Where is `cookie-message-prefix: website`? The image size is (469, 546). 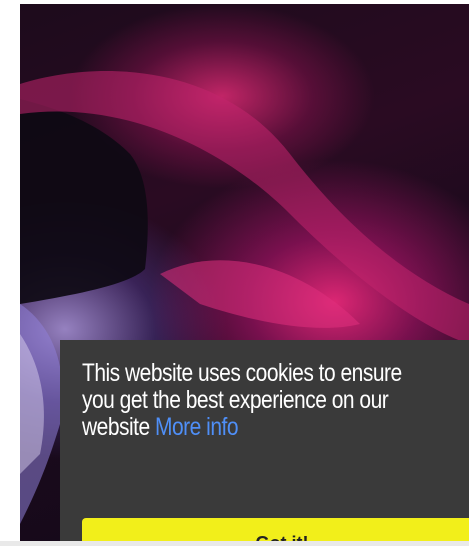
cookie-message-prefix: website is located at coordinates (119, 427).